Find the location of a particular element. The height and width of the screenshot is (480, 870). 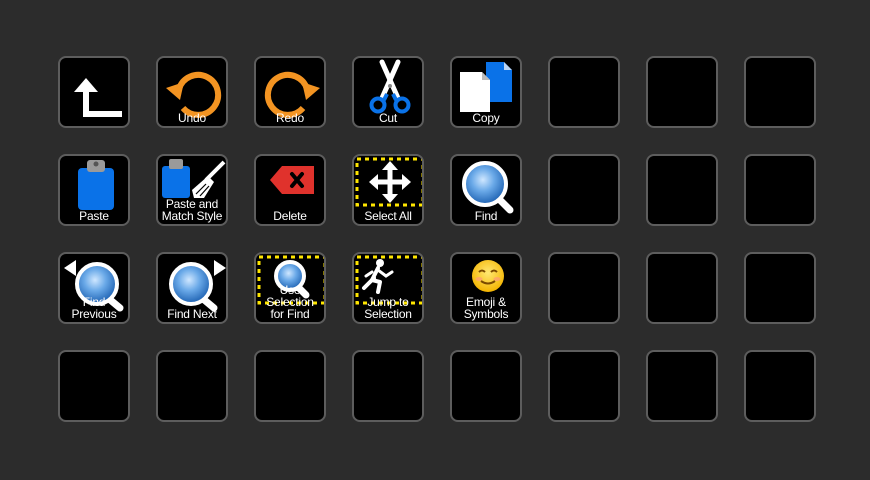

key-label: Jump to Selection is located at coordinates (388, 308).